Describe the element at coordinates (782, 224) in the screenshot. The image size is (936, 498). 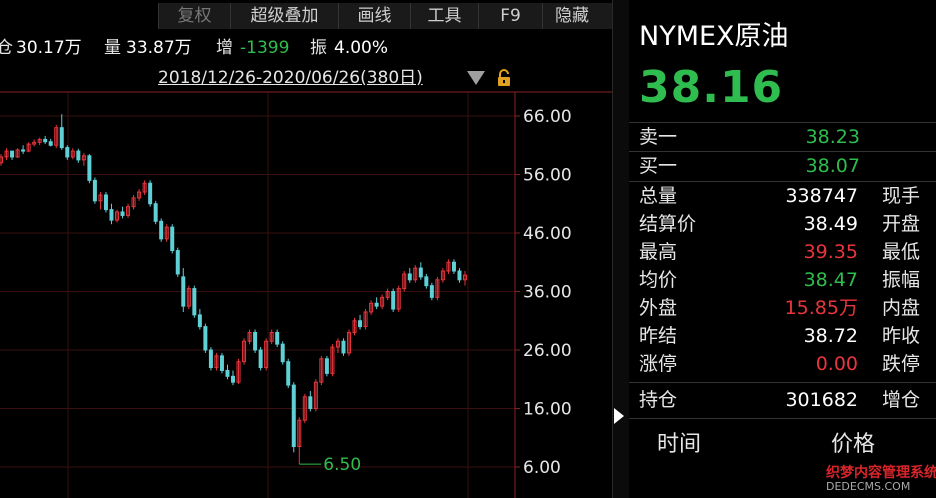
I see `stat-row: 结算价 38.49 开盘` at that location.